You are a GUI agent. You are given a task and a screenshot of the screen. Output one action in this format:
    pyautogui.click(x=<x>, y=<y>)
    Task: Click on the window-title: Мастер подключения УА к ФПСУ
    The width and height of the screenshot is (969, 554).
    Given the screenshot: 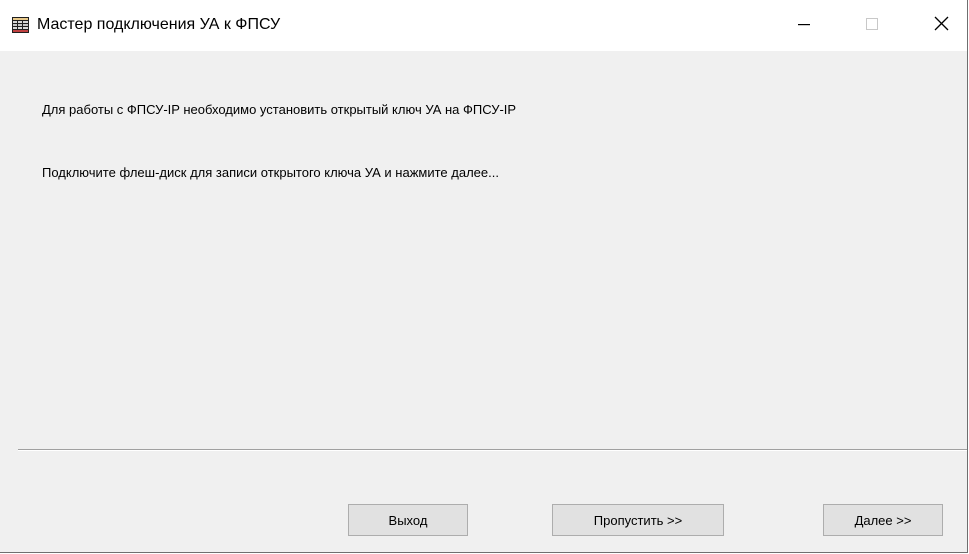 What is the action you would take?
    pyautogui.click(x=159, y=24)
    